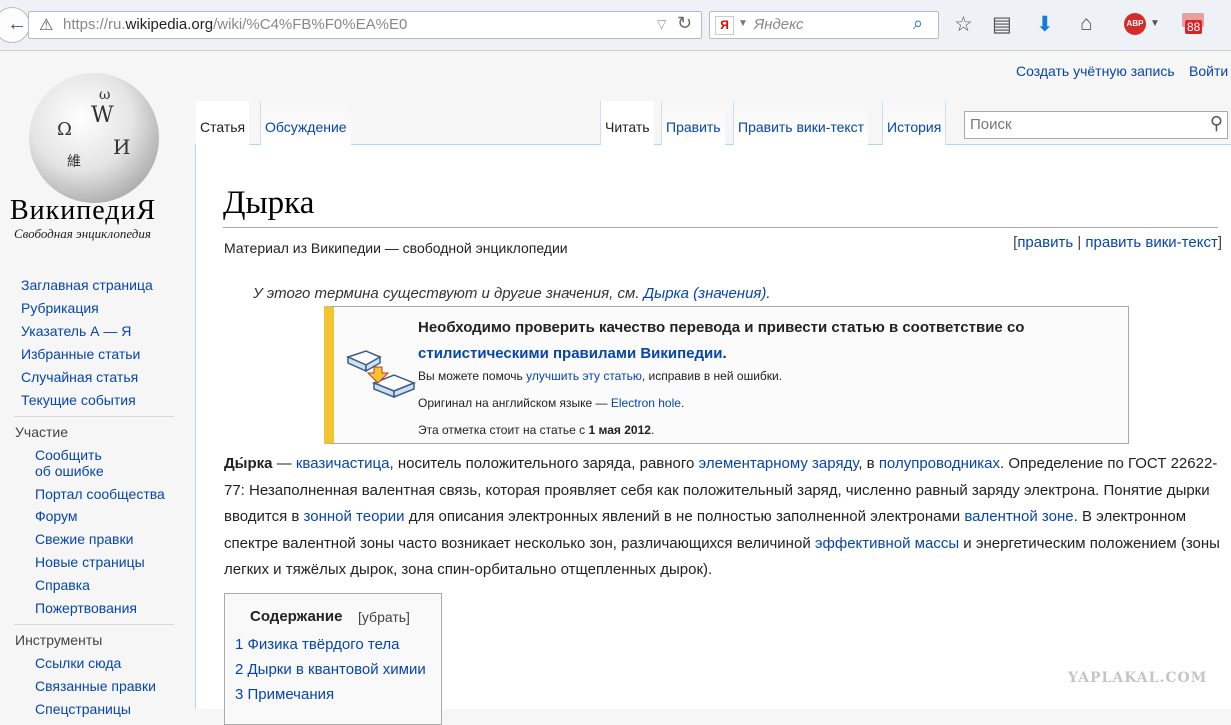 Image resolution: width=1231 pixels, height=725 pixels. I want to click on sidebar-item-forum: Форум, so click(56, 516).